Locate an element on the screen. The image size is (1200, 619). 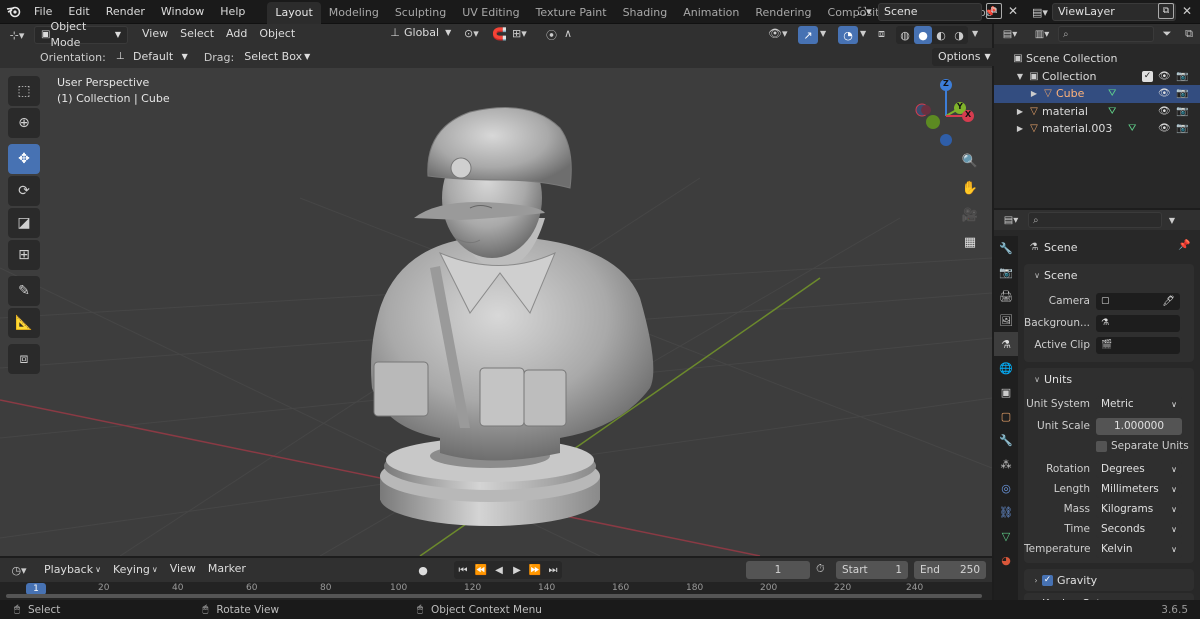
menu-add: Add is located at coordinates (236, 35).